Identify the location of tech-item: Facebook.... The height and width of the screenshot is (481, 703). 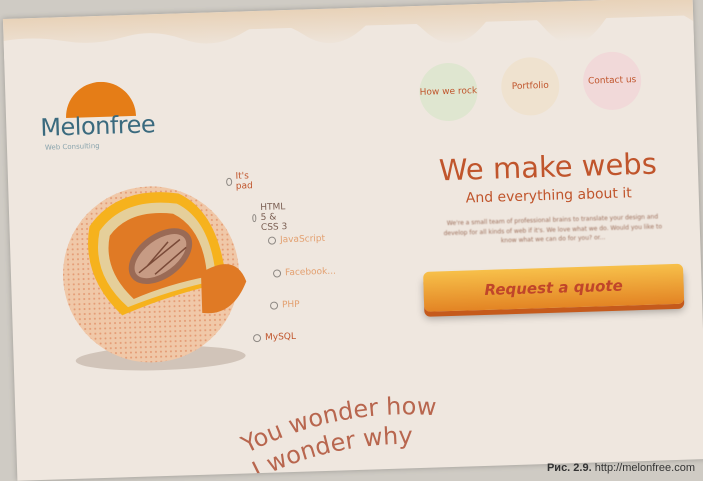
(304, 273).